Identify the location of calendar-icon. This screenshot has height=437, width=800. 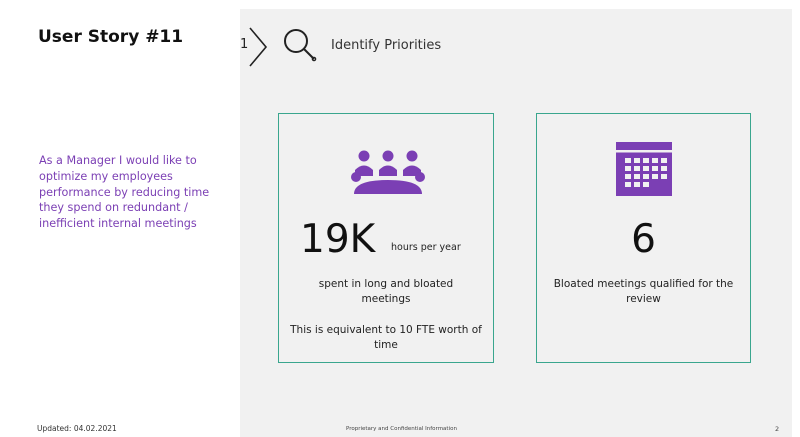
(644, 169).